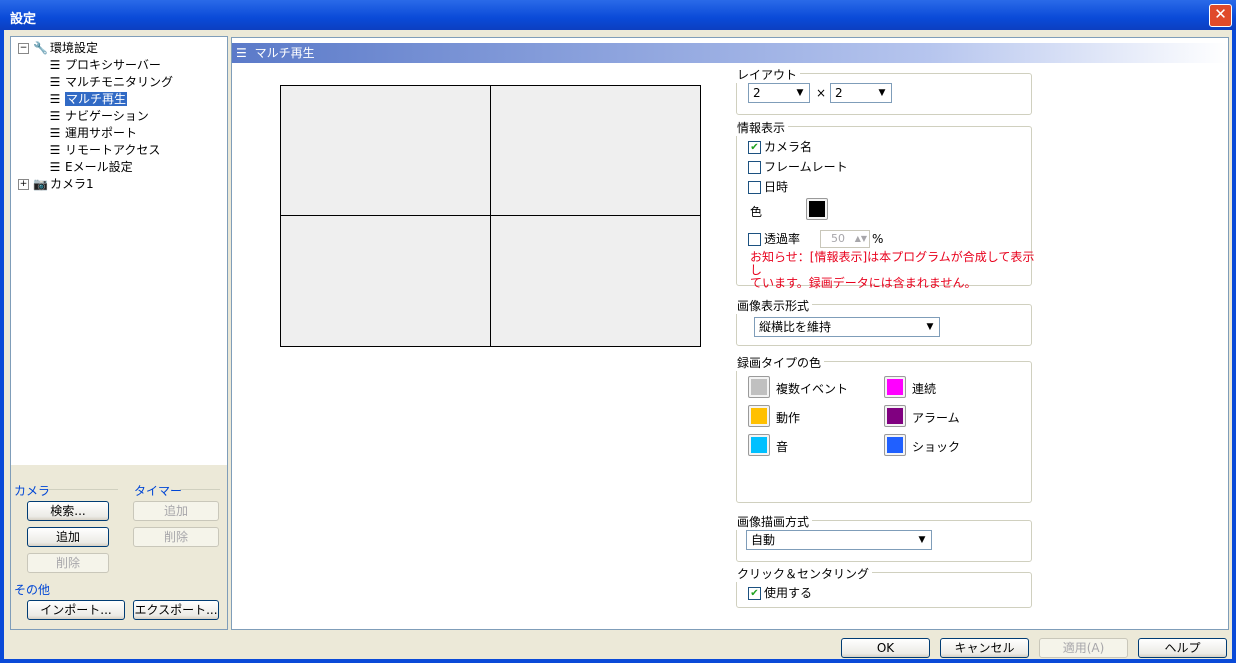  I want to click on transparency-spinner: 50 ▲▼, so click(845, 239).